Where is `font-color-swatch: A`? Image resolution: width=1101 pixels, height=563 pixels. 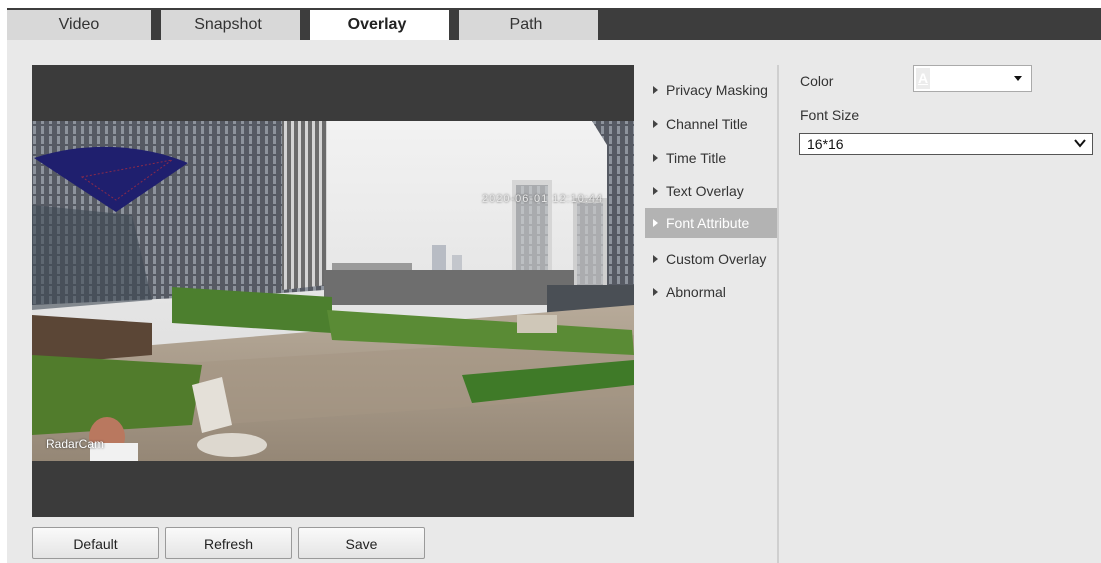
font-color-swatch: A is located at coordinates (923, 78).